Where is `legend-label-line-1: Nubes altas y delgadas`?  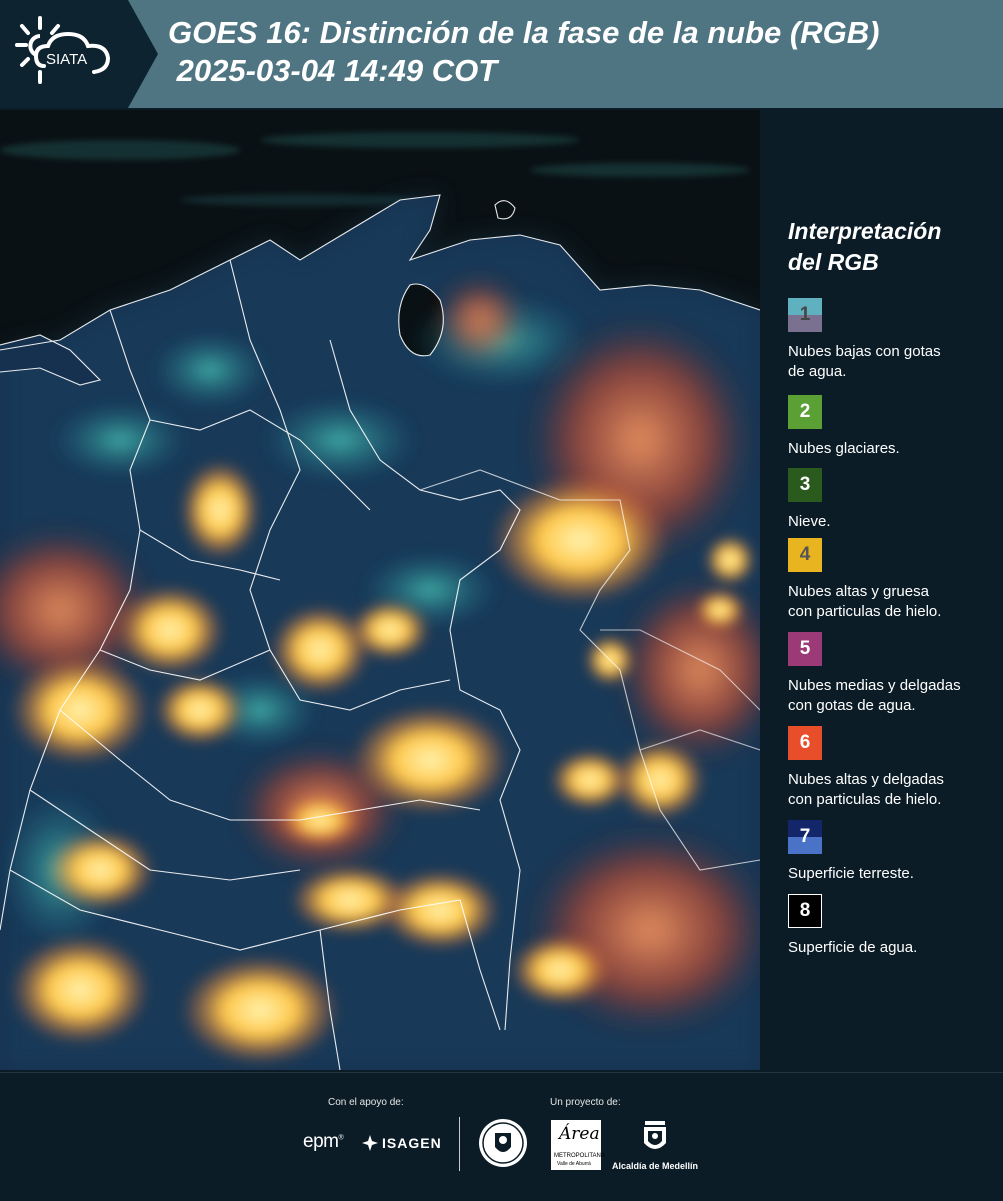 legend-label-line-1: Nubes altas y delgadas is located at coordinates (866, 779).